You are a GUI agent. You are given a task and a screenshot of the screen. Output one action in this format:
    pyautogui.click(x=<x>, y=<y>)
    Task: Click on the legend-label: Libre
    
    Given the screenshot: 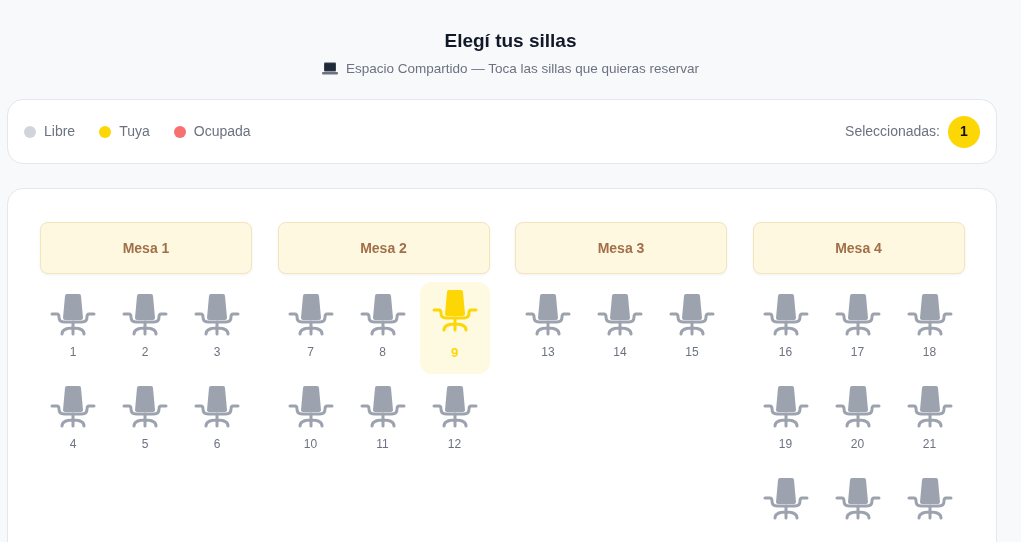 What is the action you would take?
    pyautogui.click(x=60, y=132)
    